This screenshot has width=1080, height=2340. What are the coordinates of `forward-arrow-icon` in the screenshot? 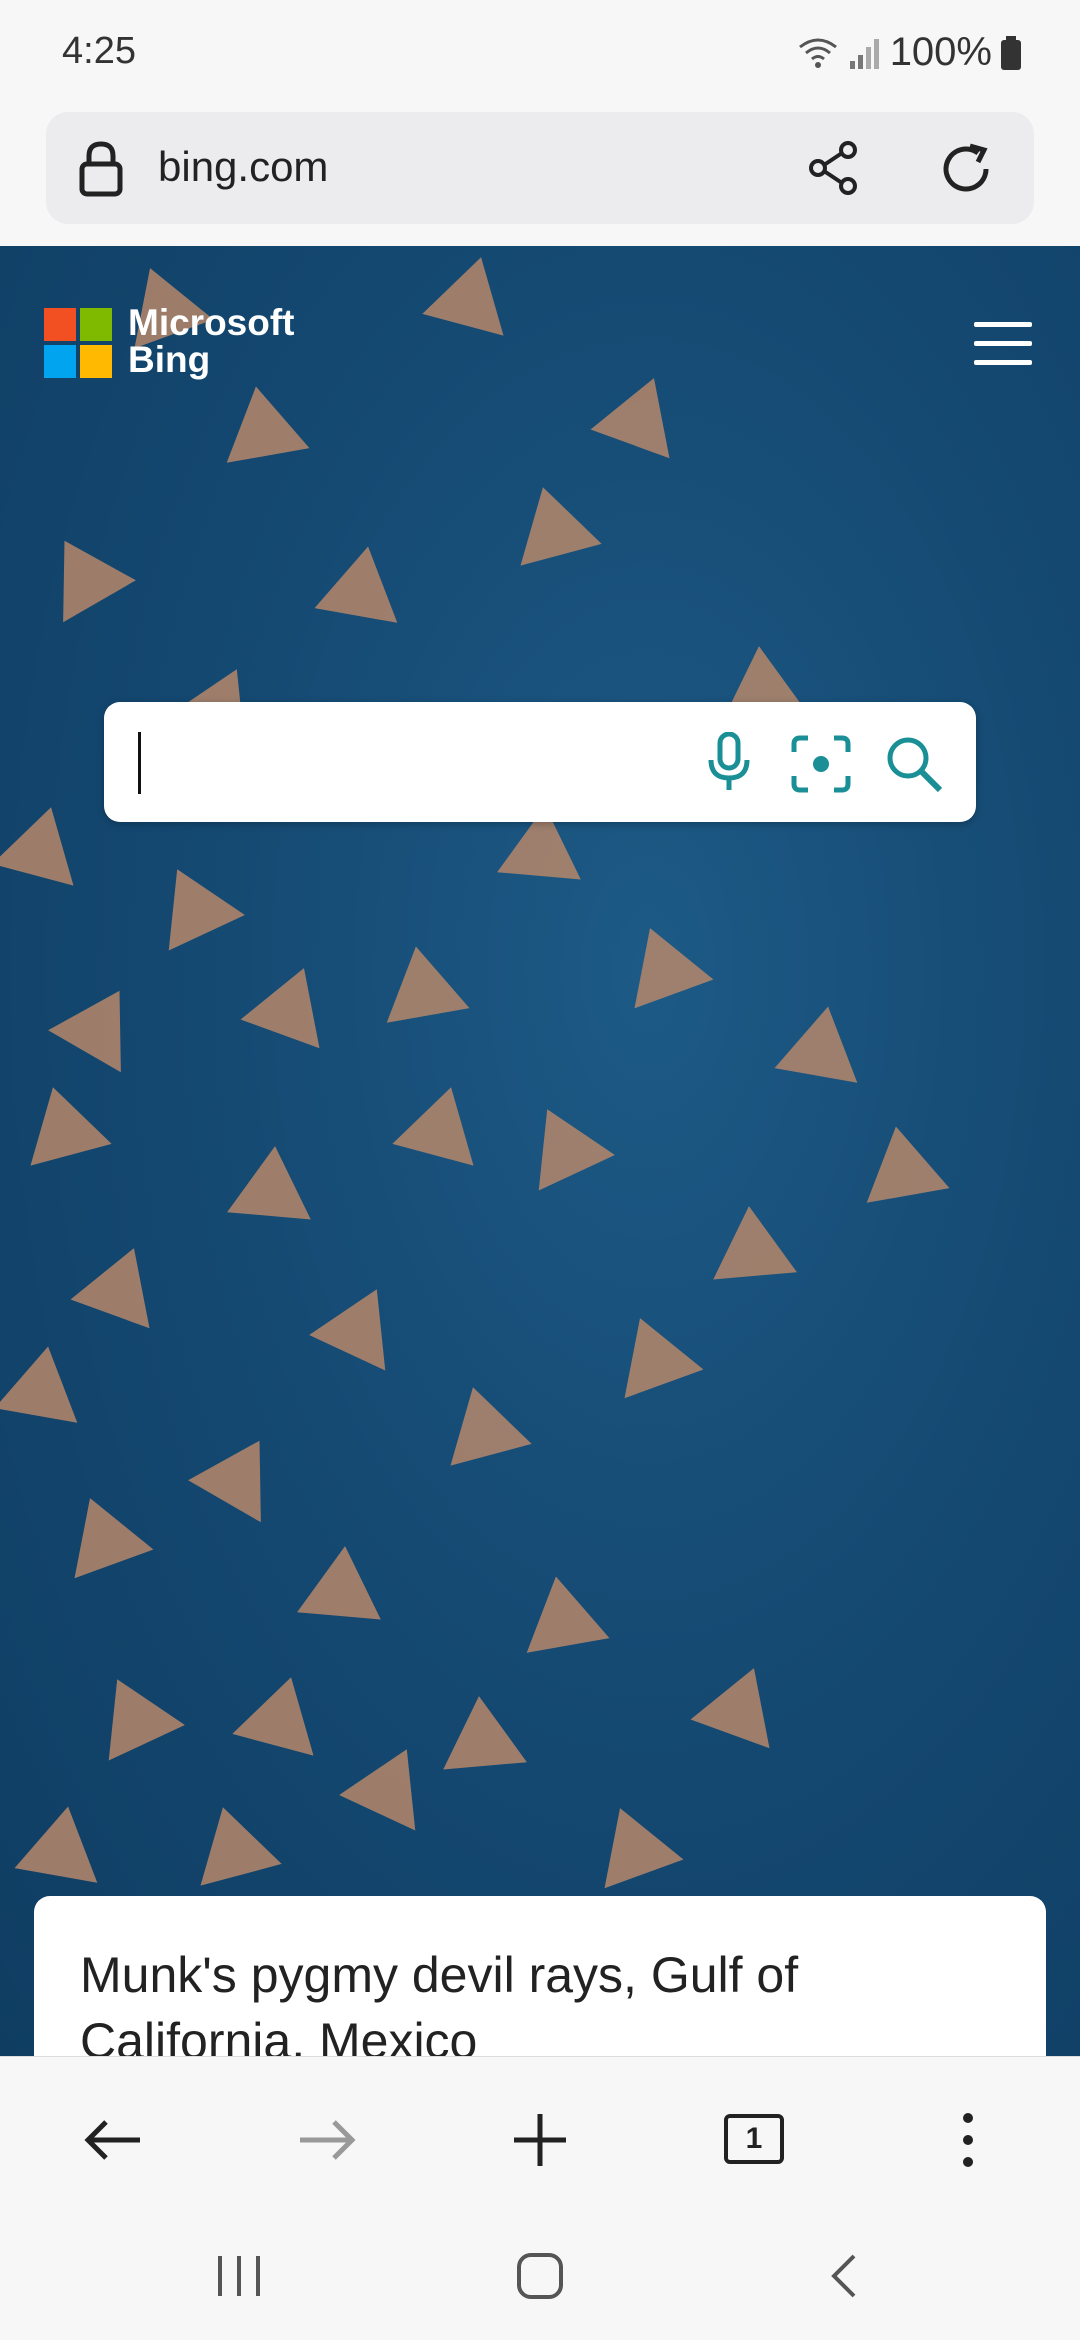 It's located at (326, 2140).